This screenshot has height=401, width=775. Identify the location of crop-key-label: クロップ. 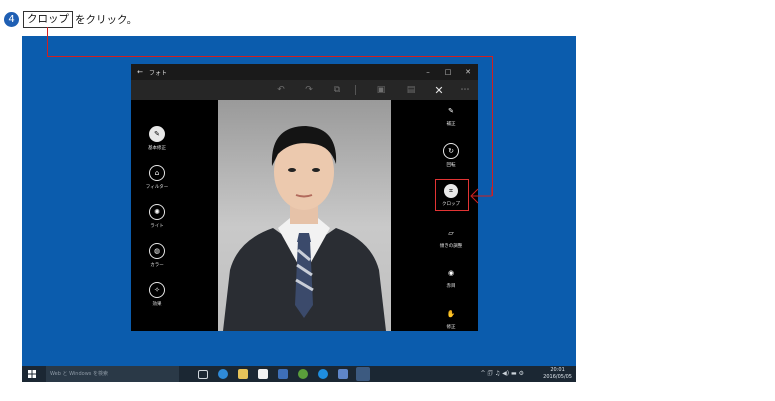
(48, 19).